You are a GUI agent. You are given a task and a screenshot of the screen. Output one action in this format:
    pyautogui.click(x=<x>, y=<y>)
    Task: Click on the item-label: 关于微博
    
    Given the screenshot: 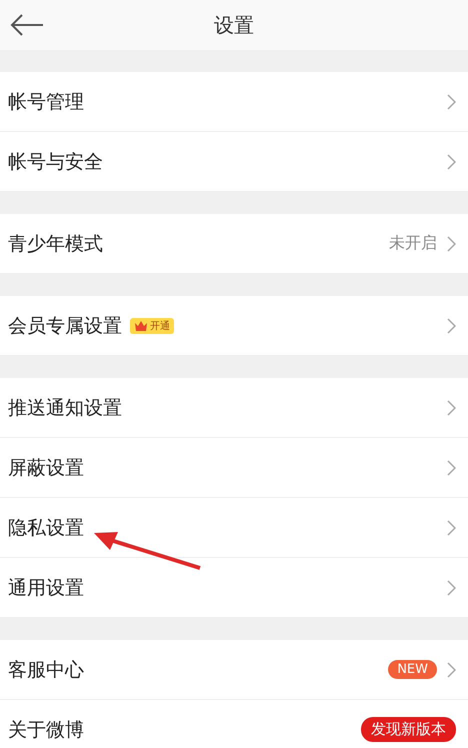 What is the action you would take?
    pyautogui.click(x=46, y=730)
    